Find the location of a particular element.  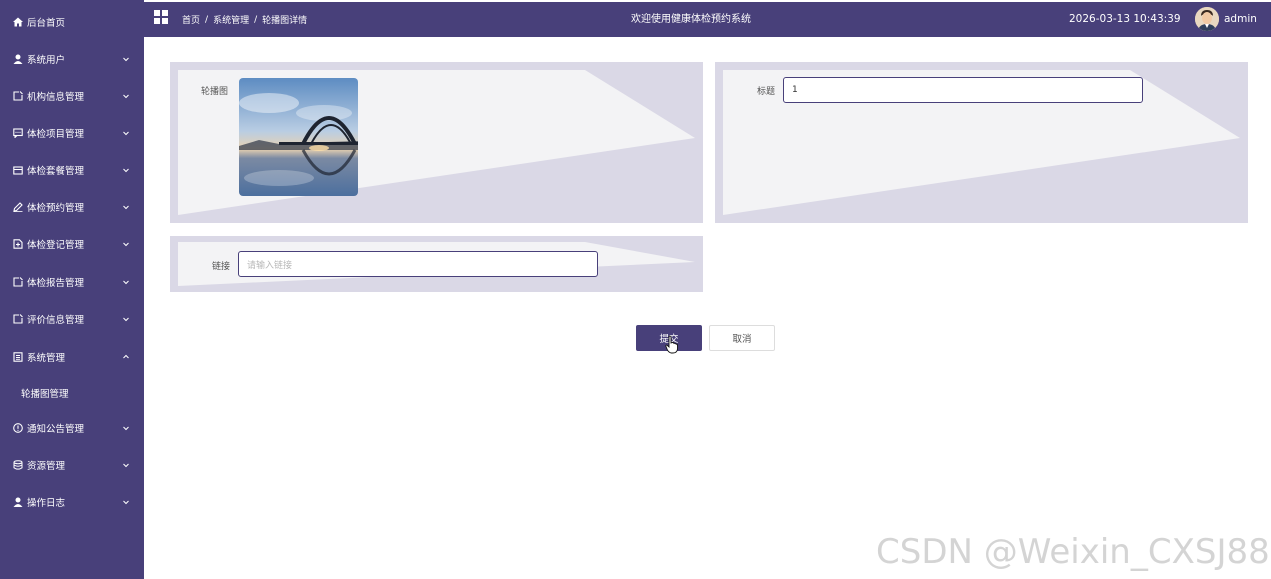

sidebar-item-label: 系统管理 is located at coordinates (46, 358).